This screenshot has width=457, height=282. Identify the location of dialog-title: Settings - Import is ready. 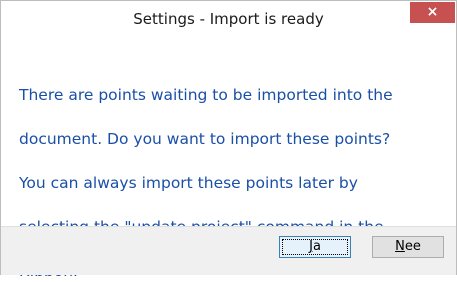
(228, 19).